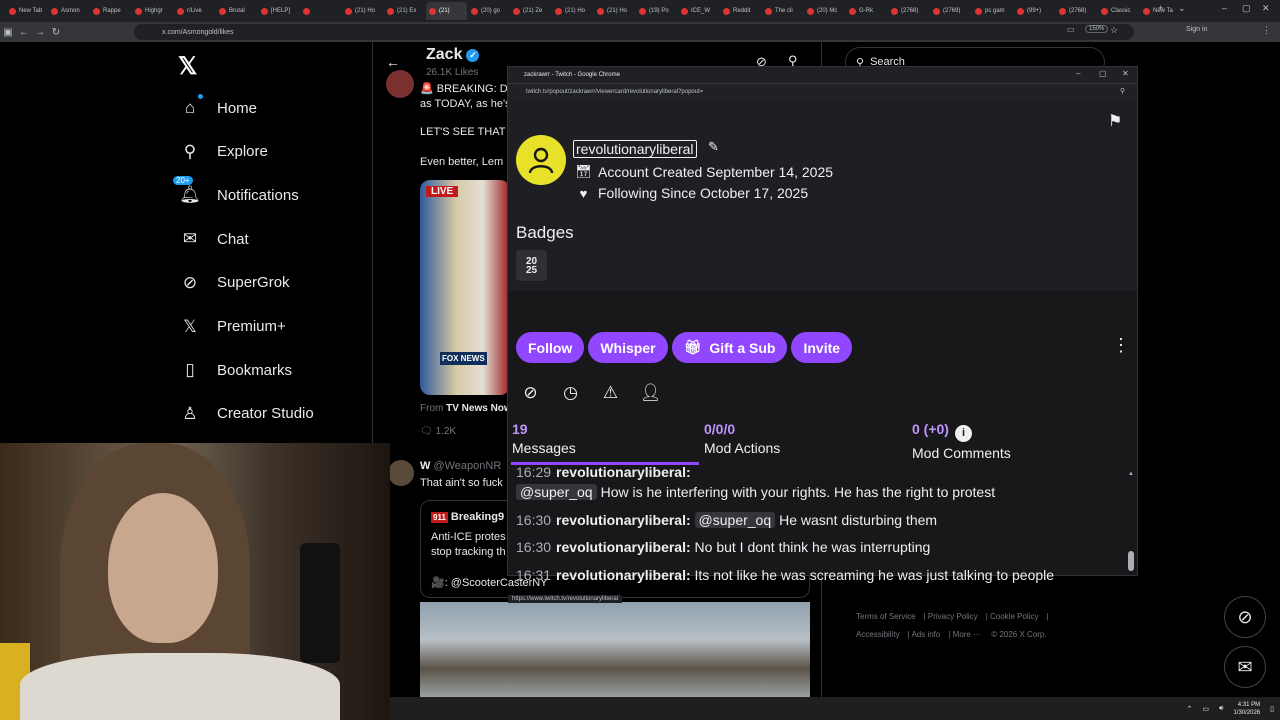 Image resolution: width=1280 pixels, height=720 pixels. I want to click on browser-tab: The cli, so click(782, 11).